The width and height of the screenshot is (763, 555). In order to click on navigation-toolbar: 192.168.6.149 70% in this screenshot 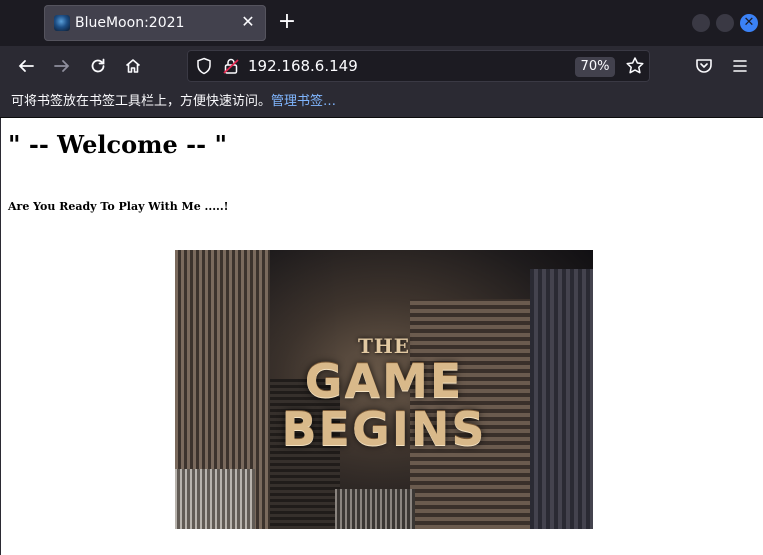, I will do `click(381, 66)`.